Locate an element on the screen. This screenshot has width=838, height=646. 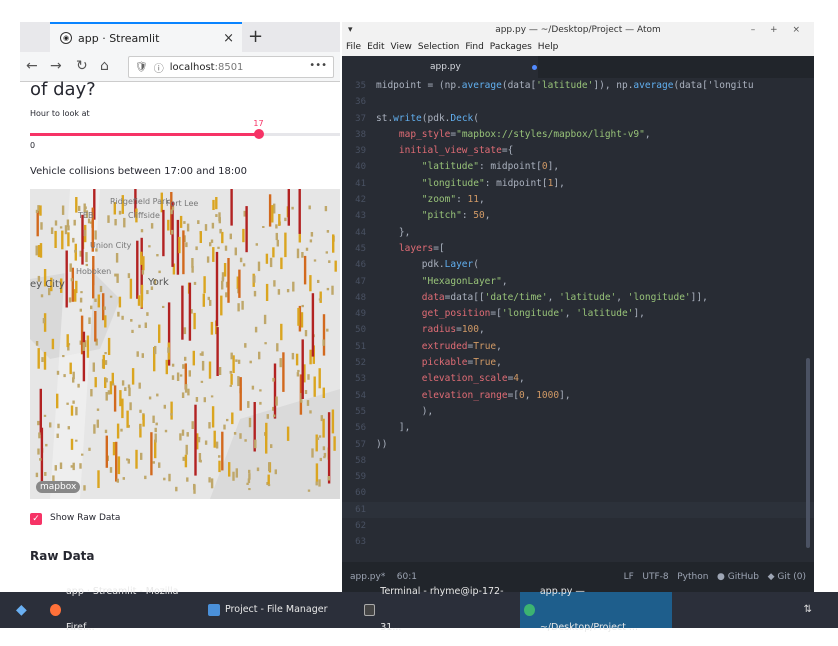
network-icon: ⇅ is located at coordinates (808, 609).